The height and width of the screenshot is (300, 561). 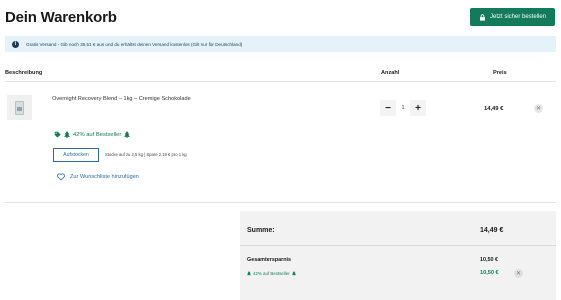 What do you see at coordinates (61, 177) in the screenshot?
I see `heart-icon` at bounding box center [61, 177].